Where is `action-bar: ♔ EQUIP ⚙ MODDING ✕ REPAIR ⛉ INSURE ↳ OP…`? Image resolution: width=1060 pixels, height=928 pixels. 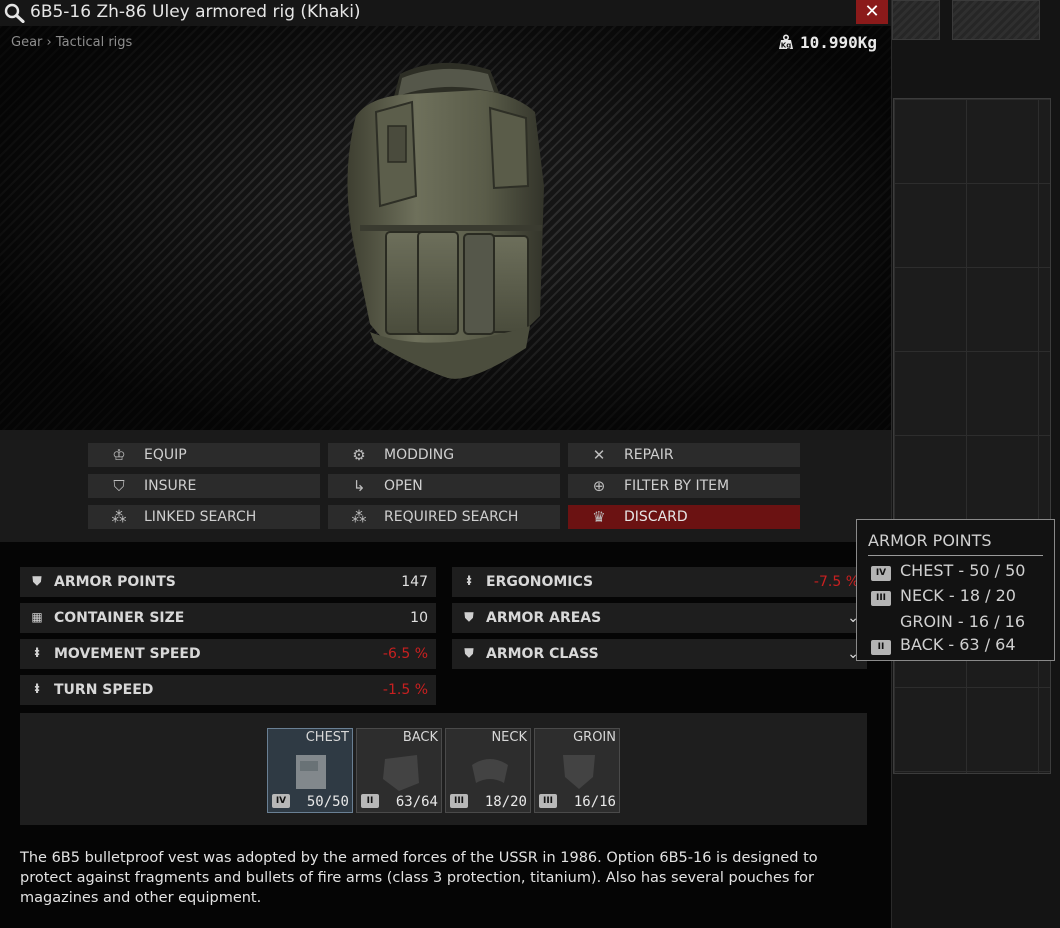 action-bar: ♔ EQUIP ⚙ MODDING ✕ REPAIR ⛉ INSURE ↳ OP… is located at coordinates (445, 486).